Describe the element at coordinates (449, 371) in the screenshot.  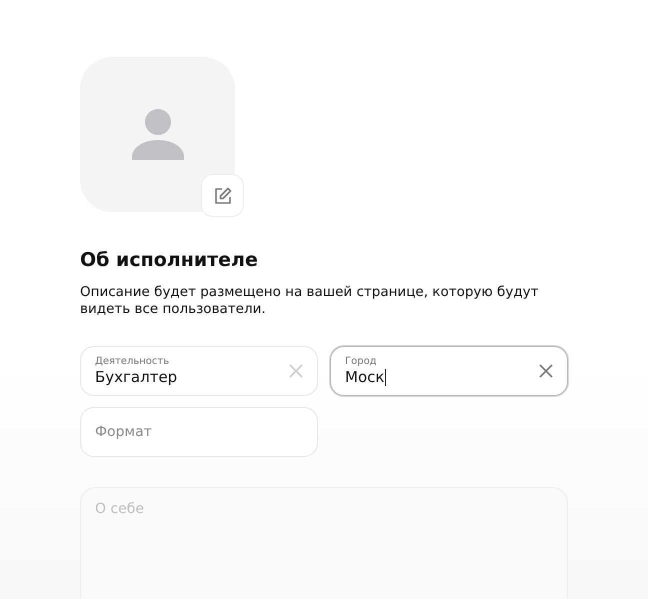
I see `text-field: Город Моск` at that location.